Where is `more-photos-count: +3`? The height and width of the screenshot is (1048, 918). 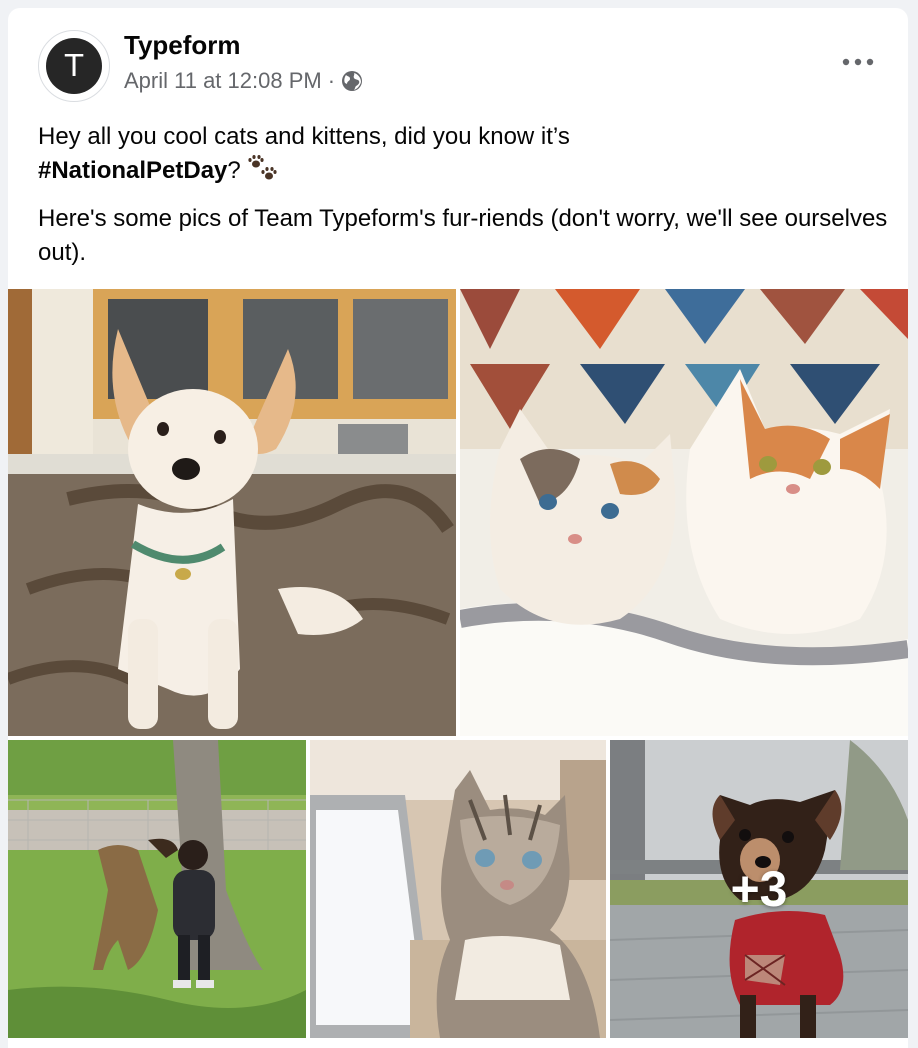 more-photos-count: +3 is located at coordinates (759, 889).